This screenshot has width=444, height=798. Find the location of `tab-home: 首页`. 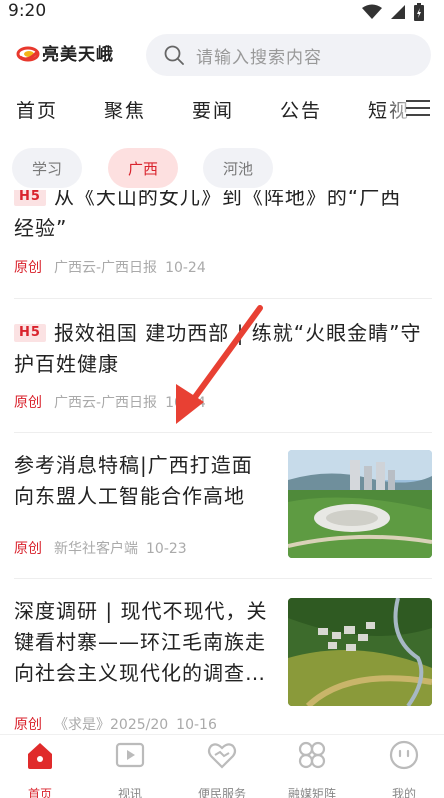

tab-home: 首页 is located at coordinates (37, 109).